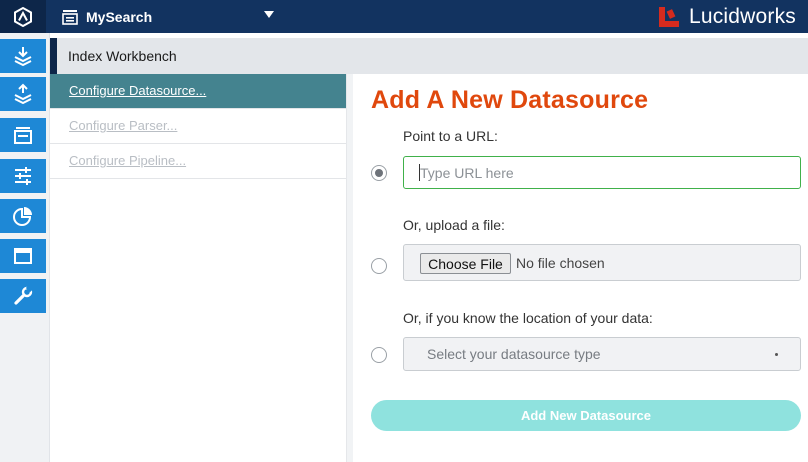 The height and width of the screenshot is (462, 808). I want to click on query-workbench-button, so click(23, 94).